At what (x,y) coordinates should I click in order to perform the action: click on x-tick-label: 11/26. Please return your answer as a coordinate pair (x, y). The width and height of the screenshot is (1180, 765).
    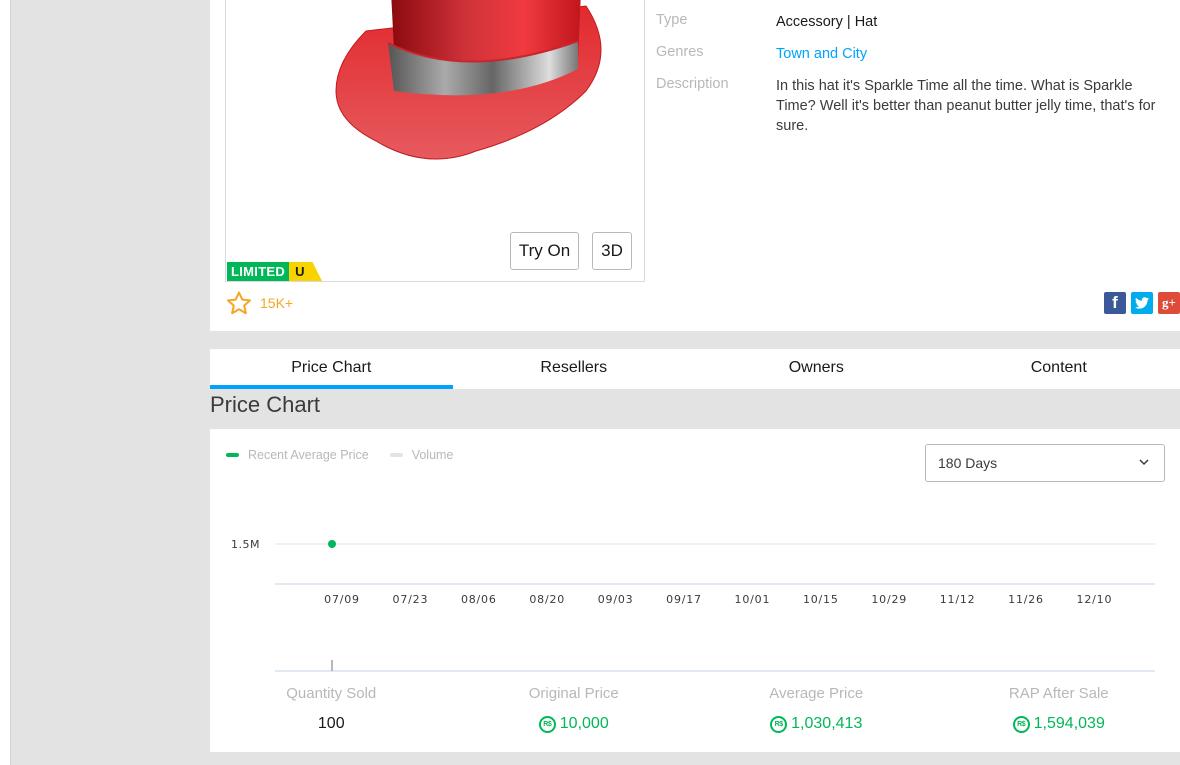
    Looking at the image, I should click on (1026, 599).